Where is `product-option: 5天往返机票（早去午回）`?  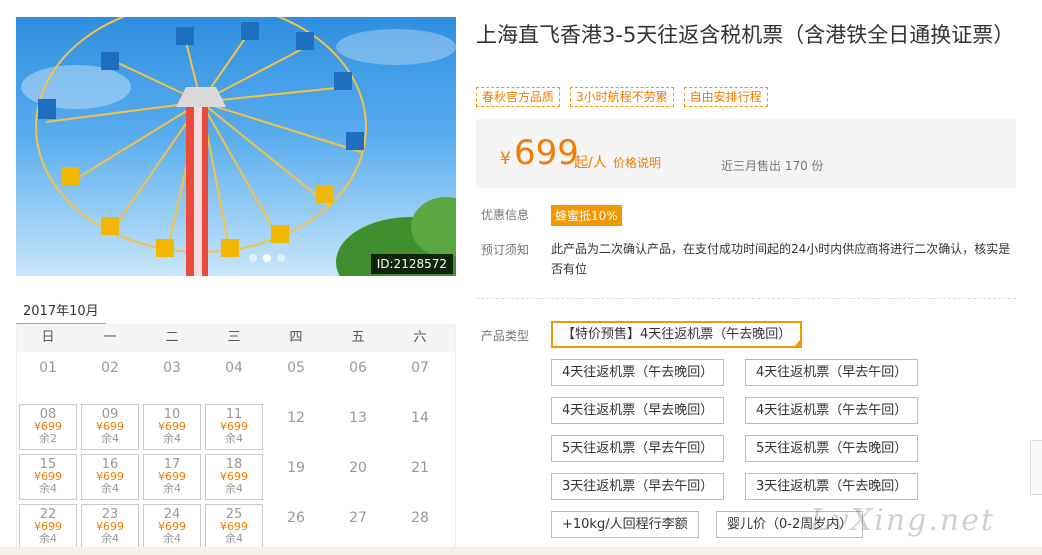 product-option: 5天往返机票（早去午回） is located at coordinates (638, 448).